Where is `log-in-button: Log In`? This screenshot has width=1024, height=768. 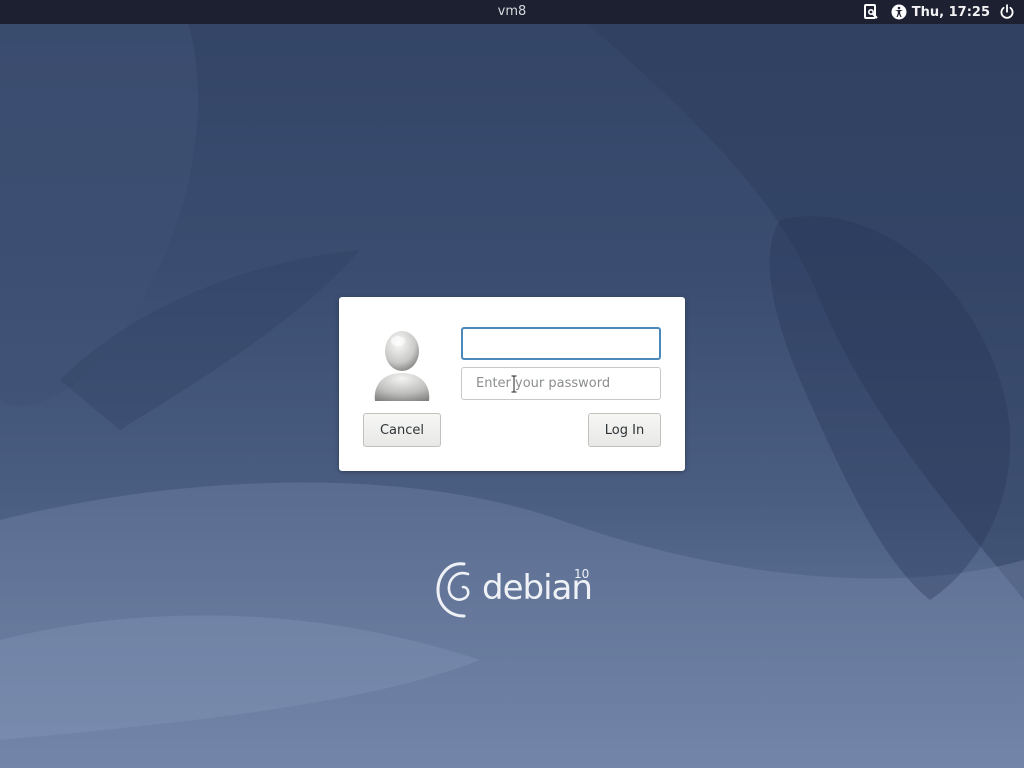
log-in-button: Log In is located at coordinates (624, 430).